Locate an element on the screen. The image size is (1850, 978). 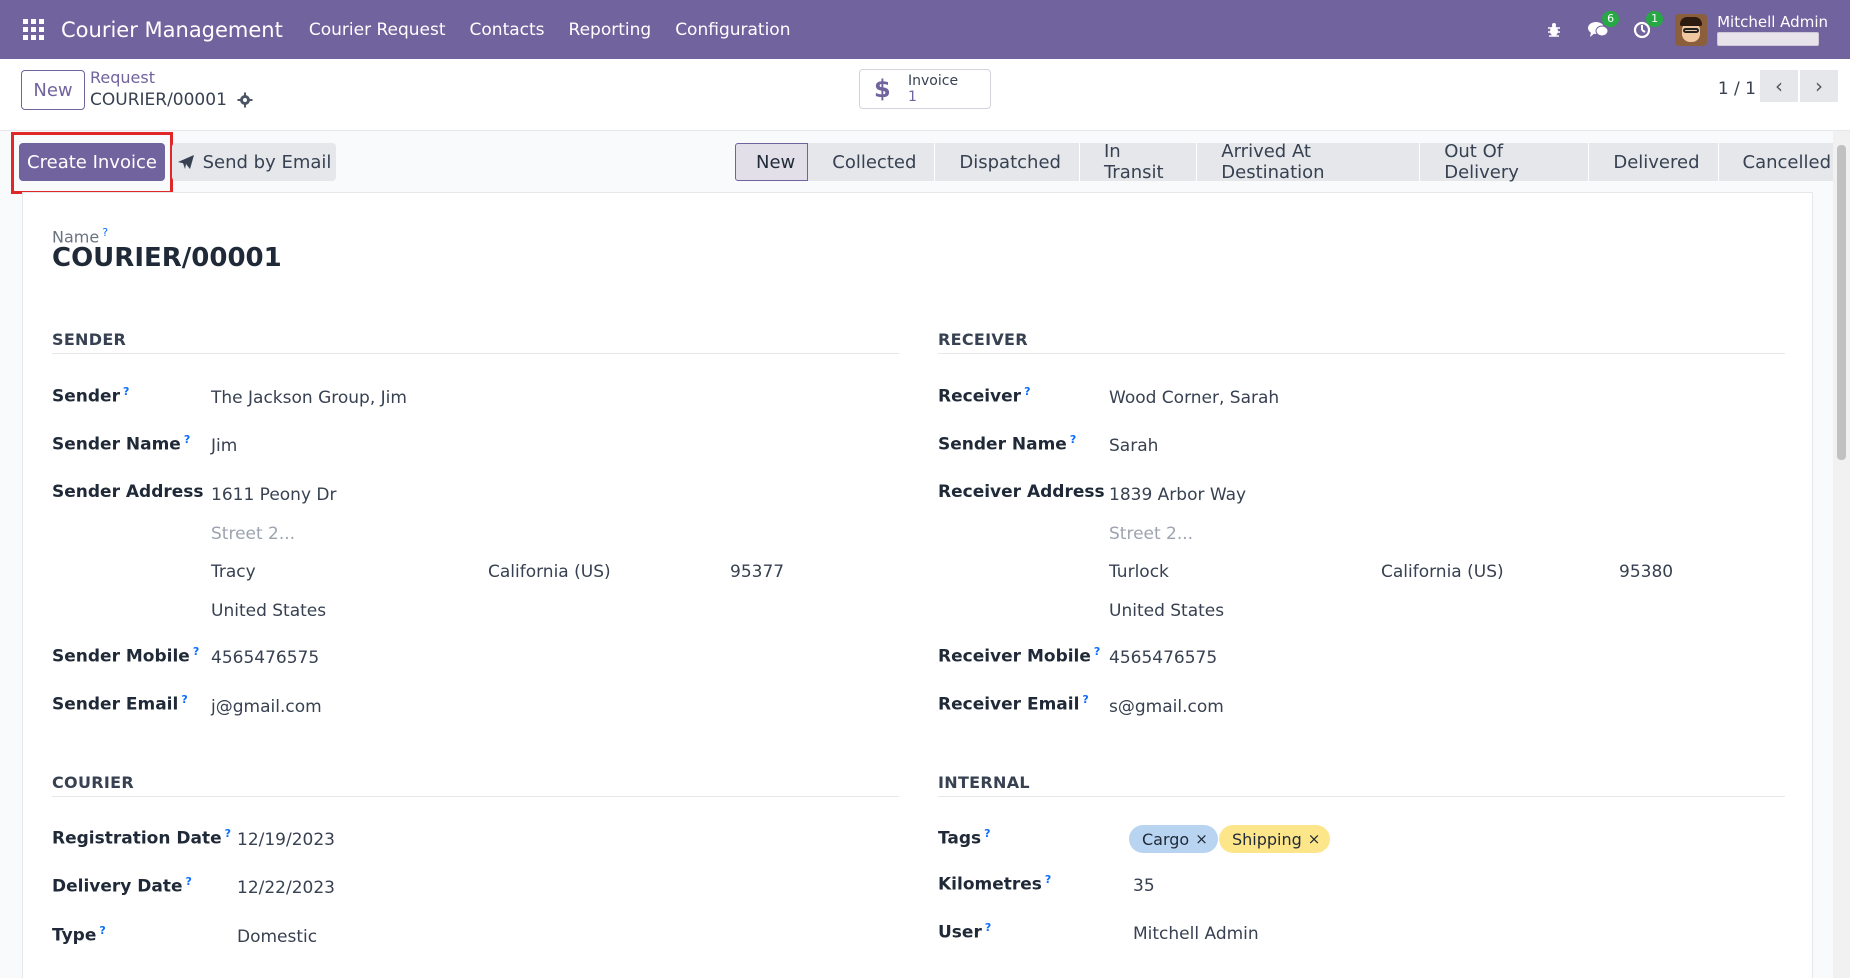
menu-configuration: Configuration is located at coordinates (732, 30).